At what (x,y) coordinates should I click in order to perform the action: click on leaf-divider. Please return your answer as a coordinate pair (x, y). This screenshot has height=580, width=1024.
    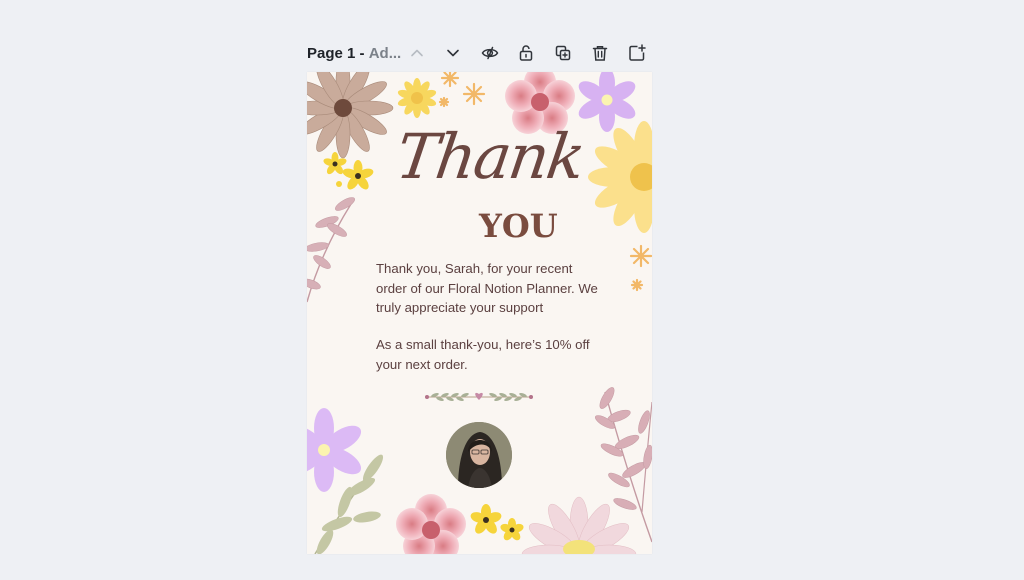
    Looking at the image, I should click on (479, 397).